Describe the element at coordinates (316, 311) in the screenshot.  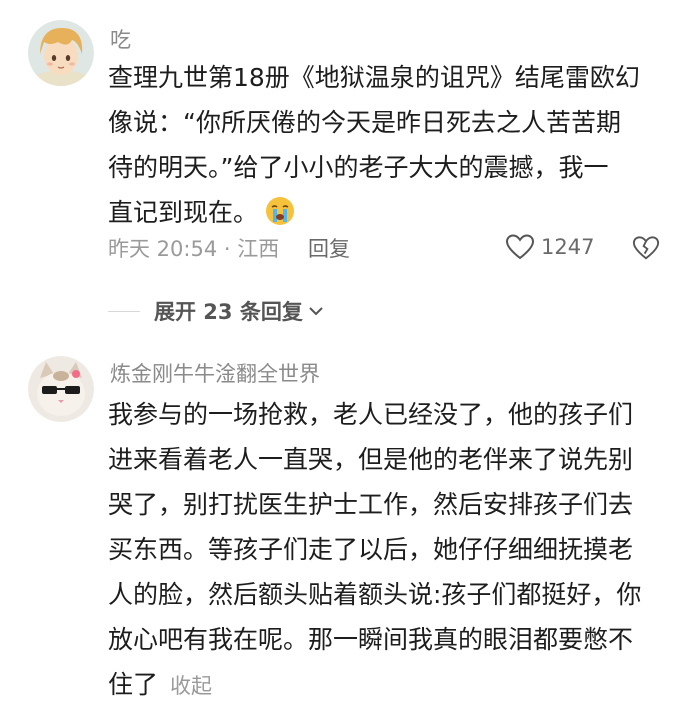
I see `chevron-down-icon` at that location.